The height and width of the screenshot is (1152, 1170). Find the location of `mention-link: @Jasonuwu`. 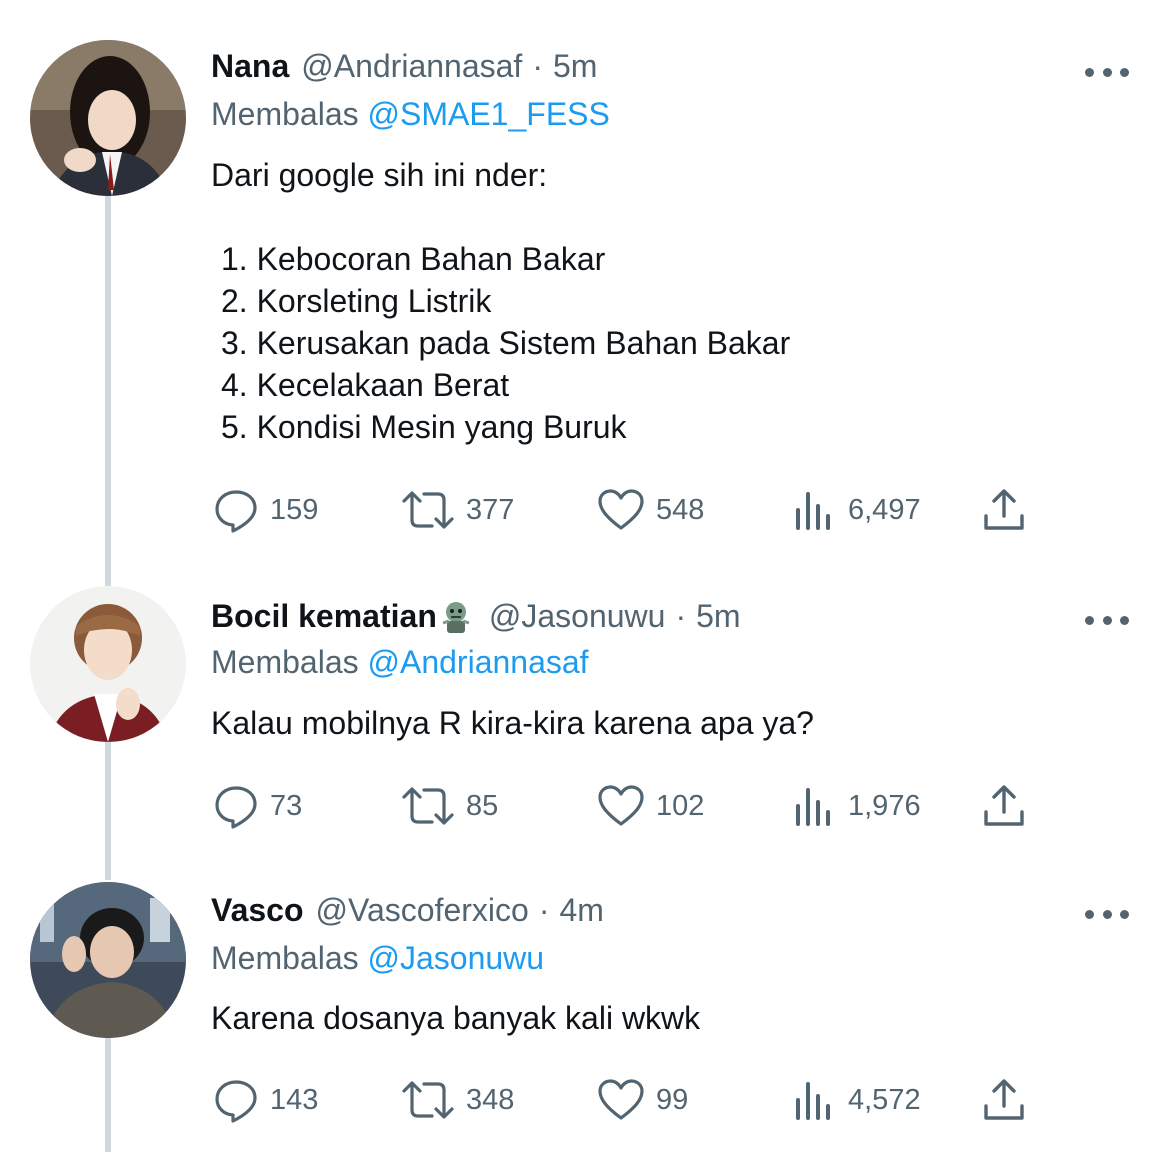

mention-link: @Jasonuwu is located at coordinates (456, 958).